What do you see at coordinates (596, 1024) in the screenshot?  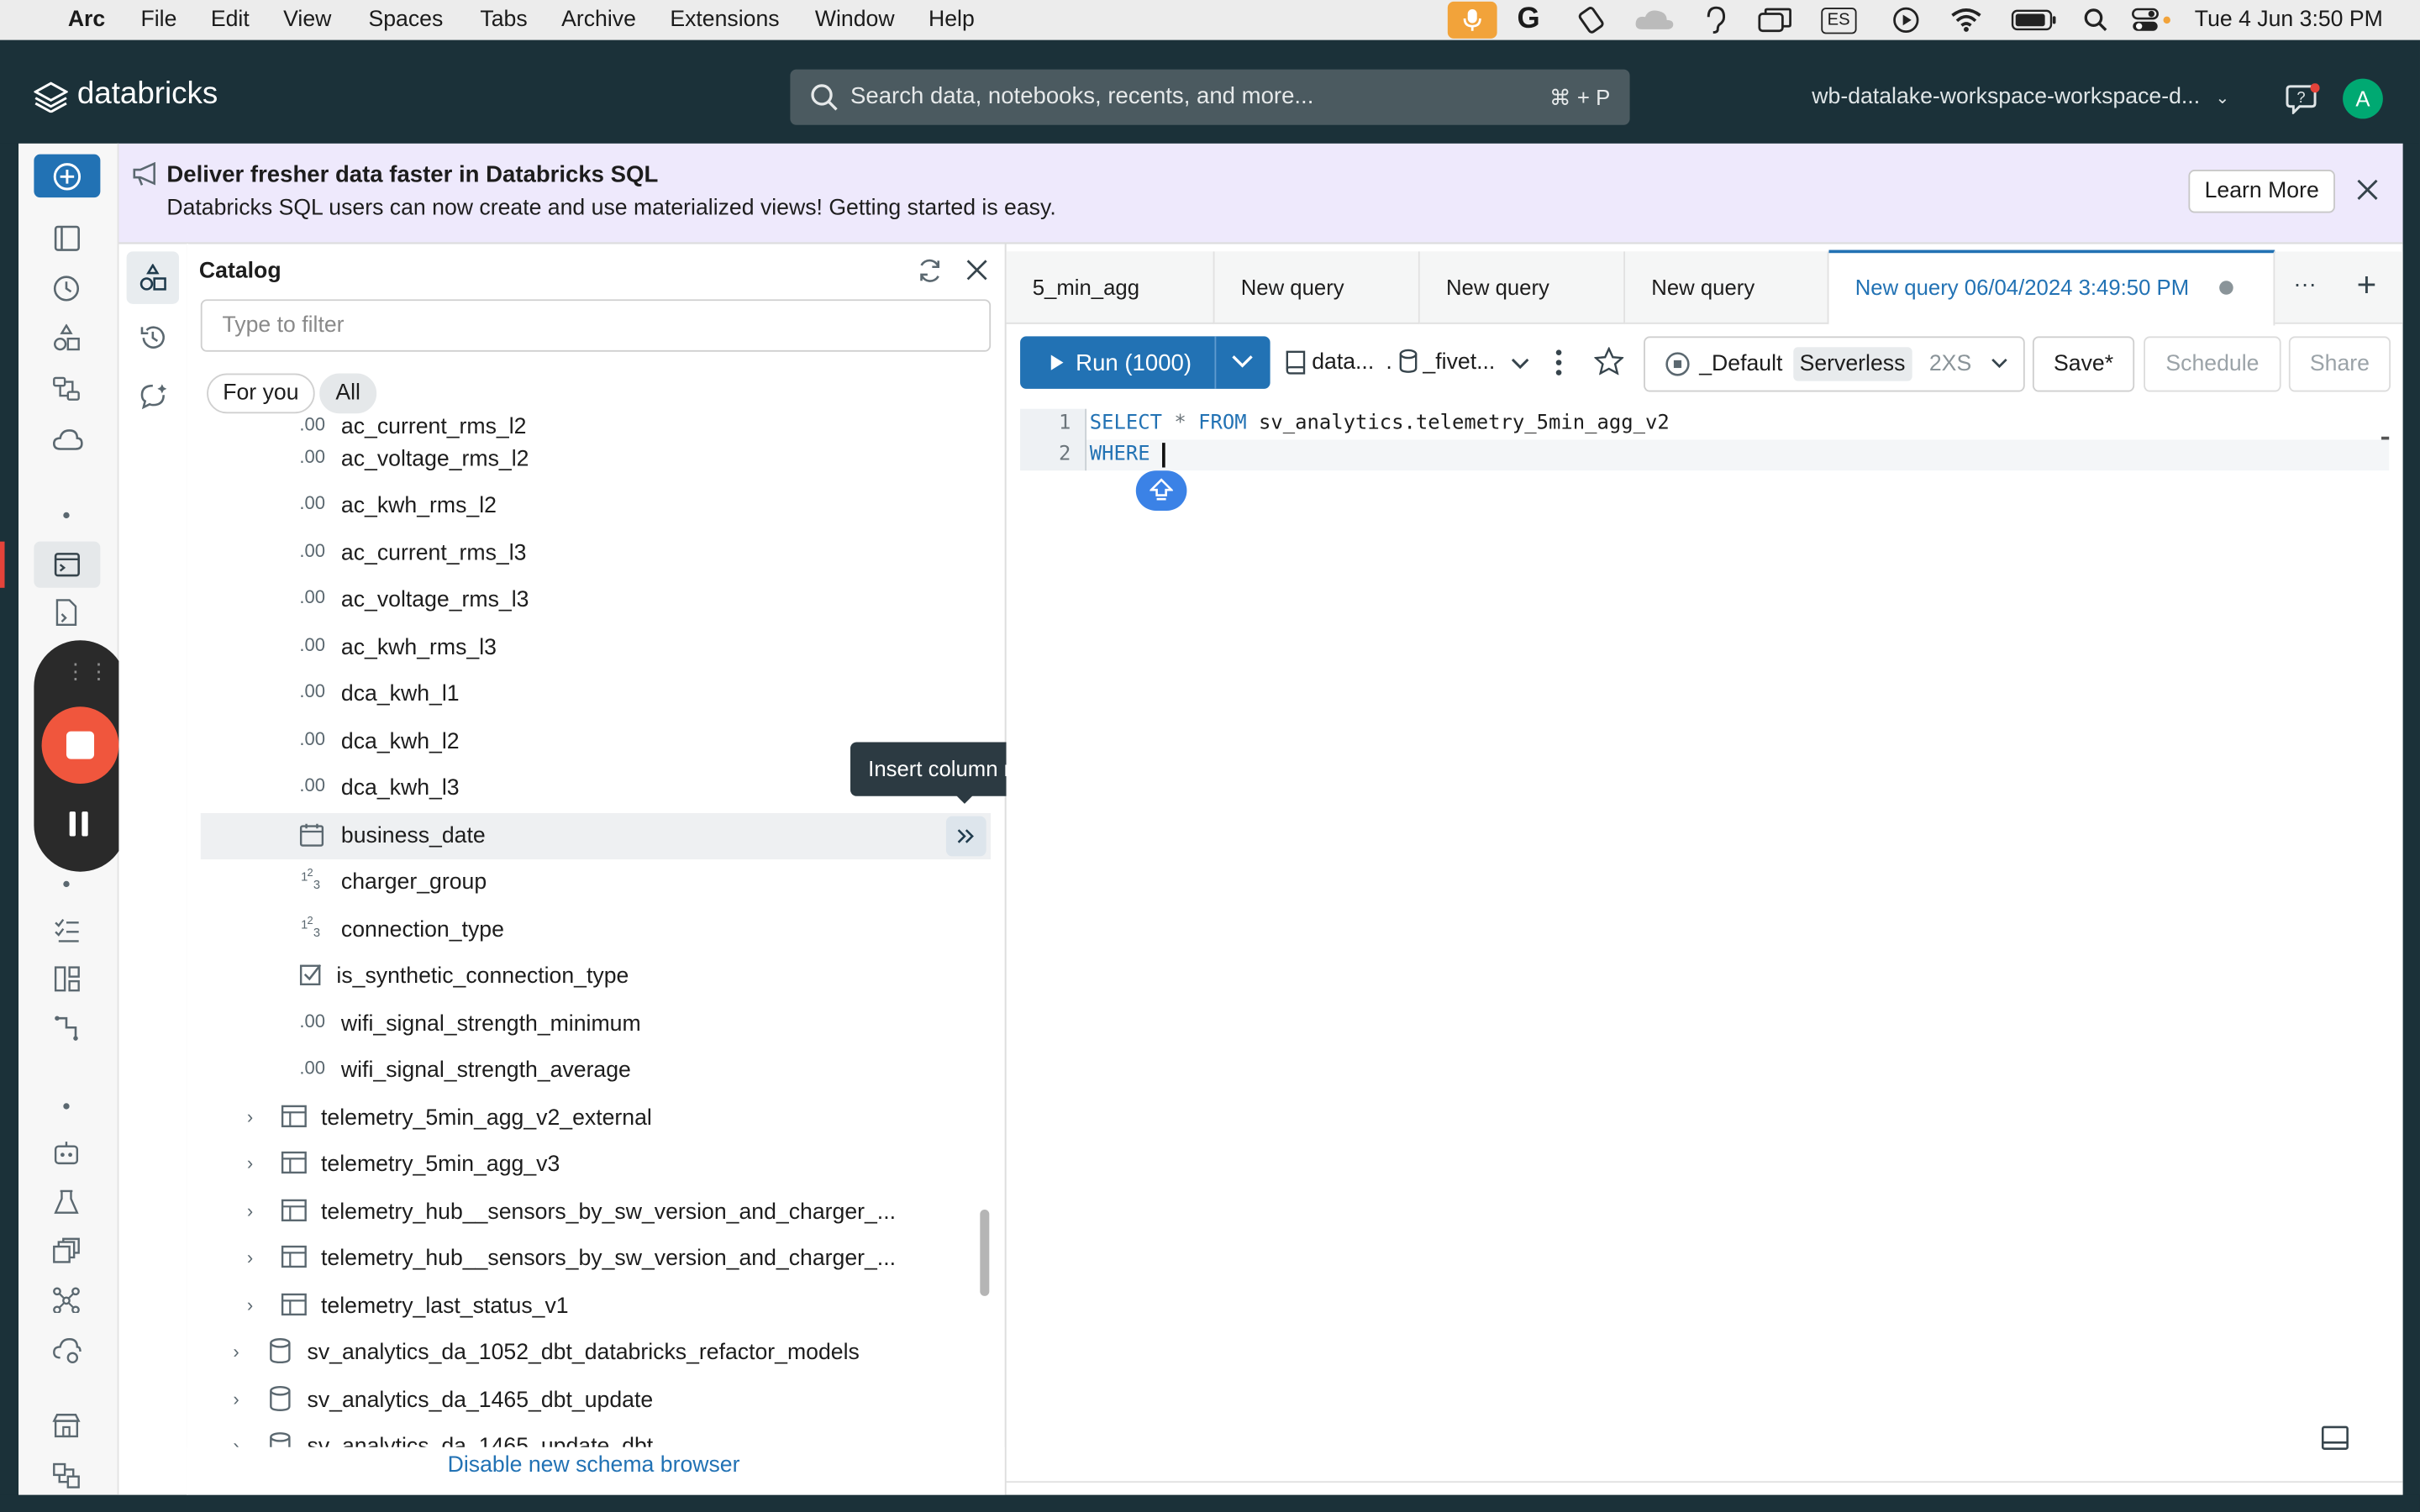 I see `column-row: .00 wifi_signal_strength_minimum` at bounding box center [596, 1024].